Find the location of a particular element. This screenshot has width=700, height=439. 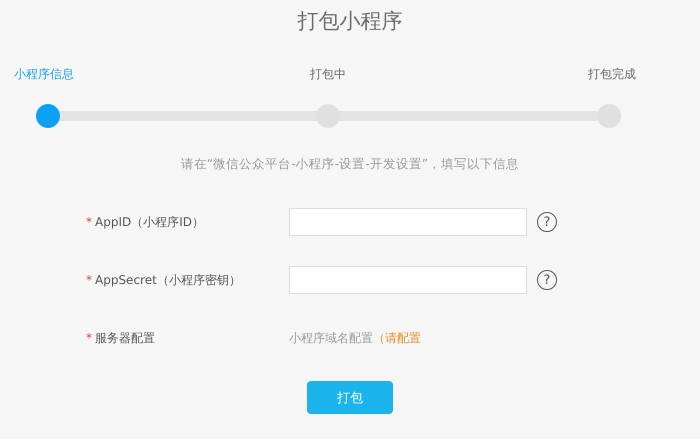

instruction-text: 请在“微信公众平台-小程序-设置-开发设置”，填写以下信息 is located at coordinates (350, 164).